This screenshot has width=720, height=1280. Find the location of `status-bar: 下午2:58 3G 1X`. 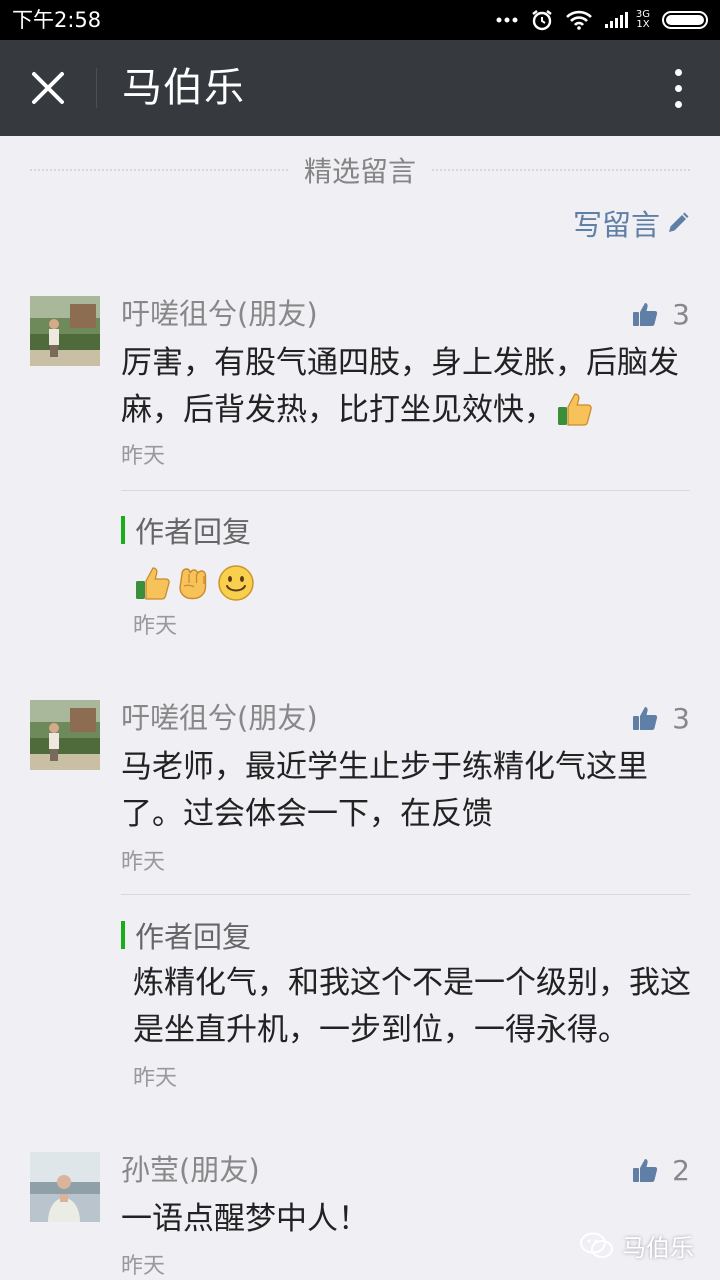

status-bar: 下午2:58 3G 1X is located at coordinates (360, 20).